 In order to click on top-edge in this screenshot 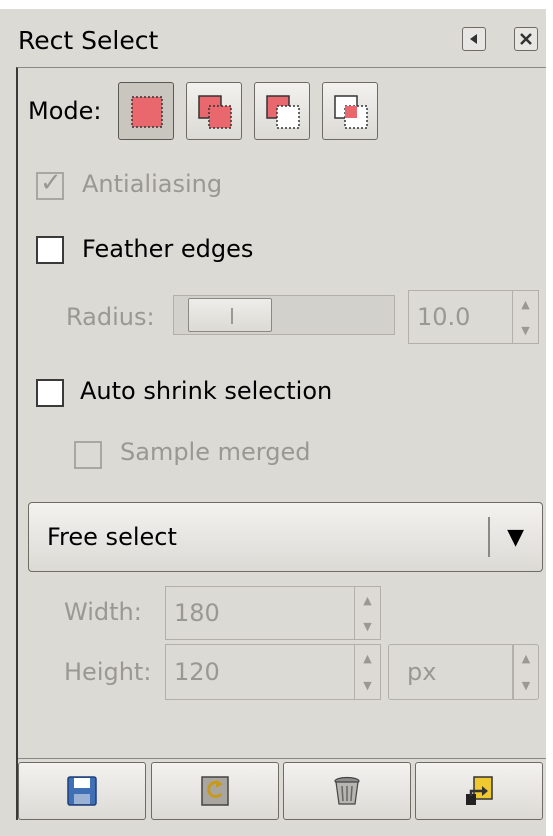, I will do `click(276, 4)`.